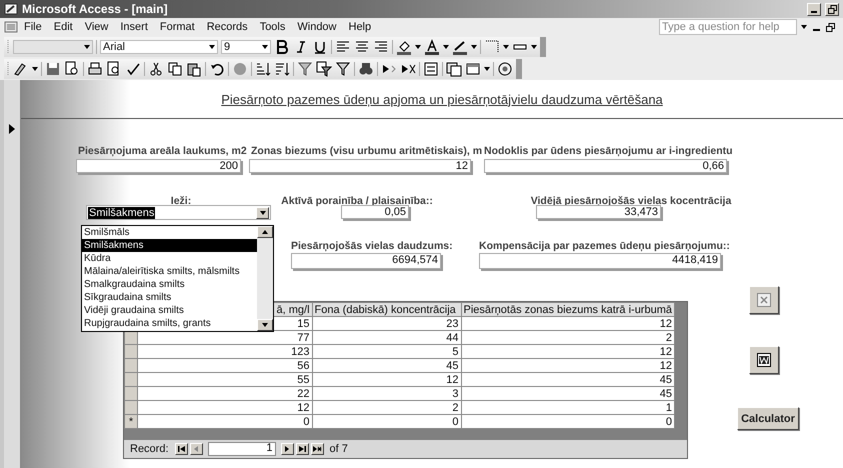 Image resolution: width=843 pixels, height=468 pixels. I want to click on value-field: 4418,419, so click(600, 261).